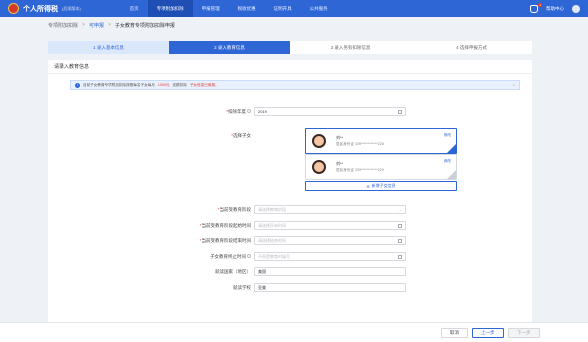  Describe the element at coordinates (170, 8) in the screenshot. I see `nav-special-deduction: 专项附加扣除` at that location.